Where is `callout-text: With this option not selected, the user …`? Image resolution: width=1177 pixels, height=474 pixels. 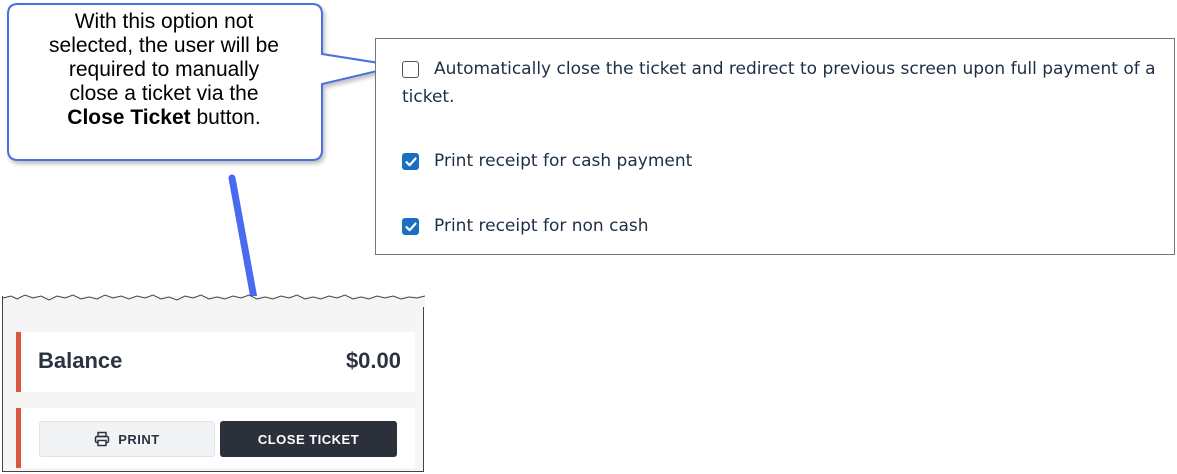
callout-text: With this option not selected, the user … is located at coordinates (164, 70).